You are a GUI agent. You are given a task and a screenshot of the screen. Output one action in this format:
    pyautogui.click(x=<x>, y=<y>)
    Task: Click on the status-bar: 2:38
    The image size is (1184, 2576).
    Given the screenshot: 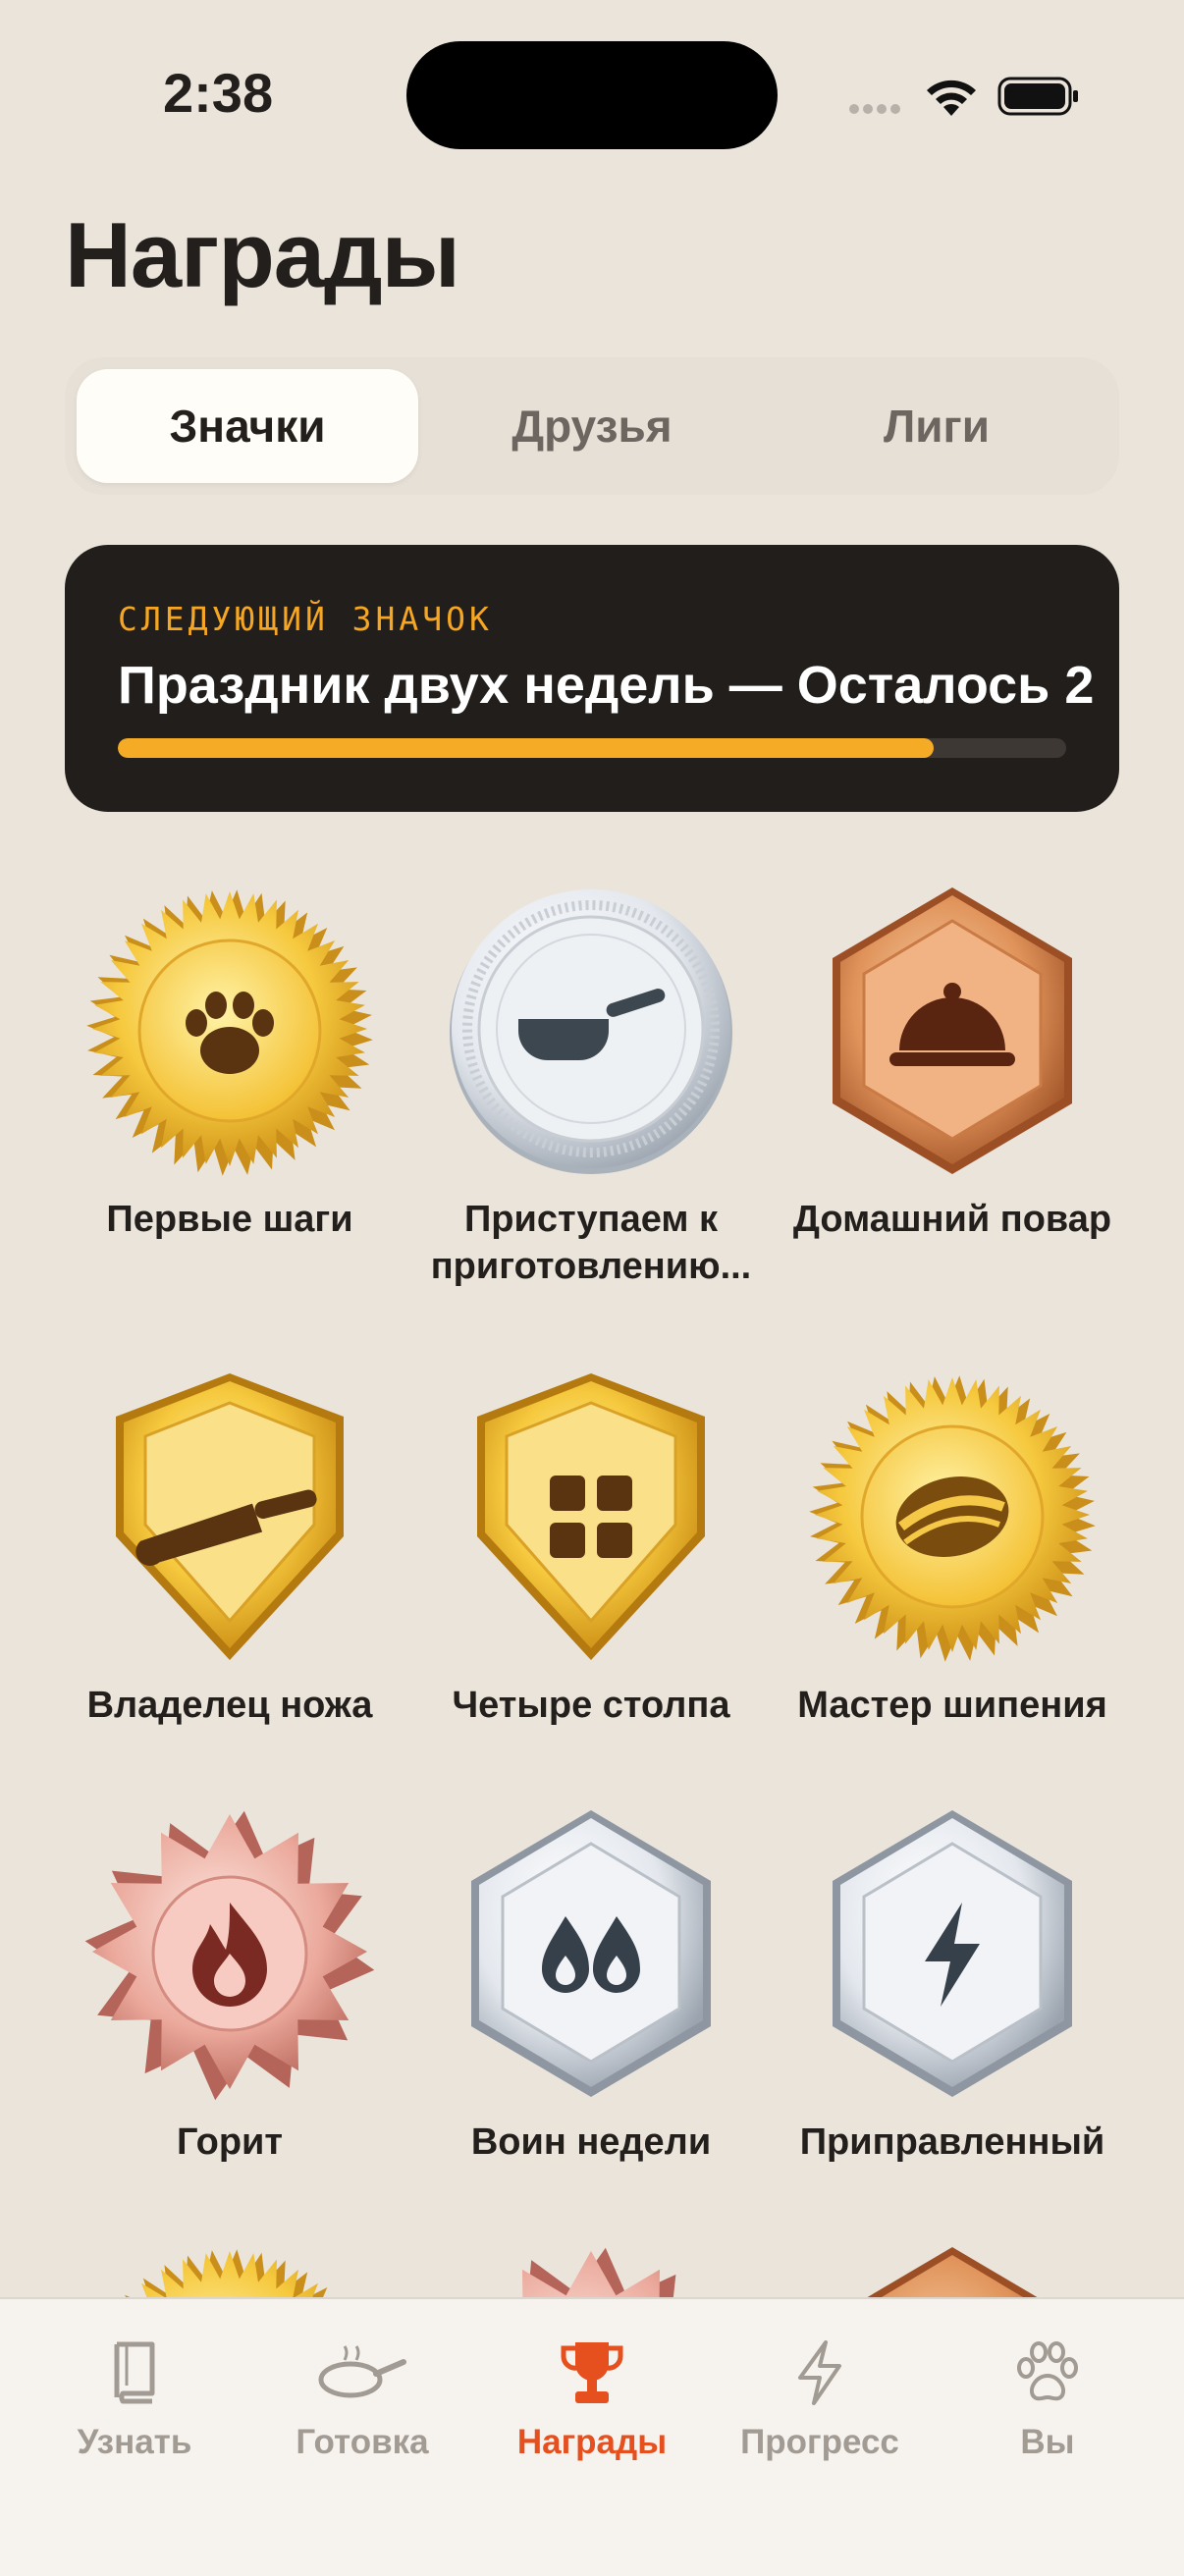 What is the action you would take?
    pyautogui.click(x=592, y=98)
    